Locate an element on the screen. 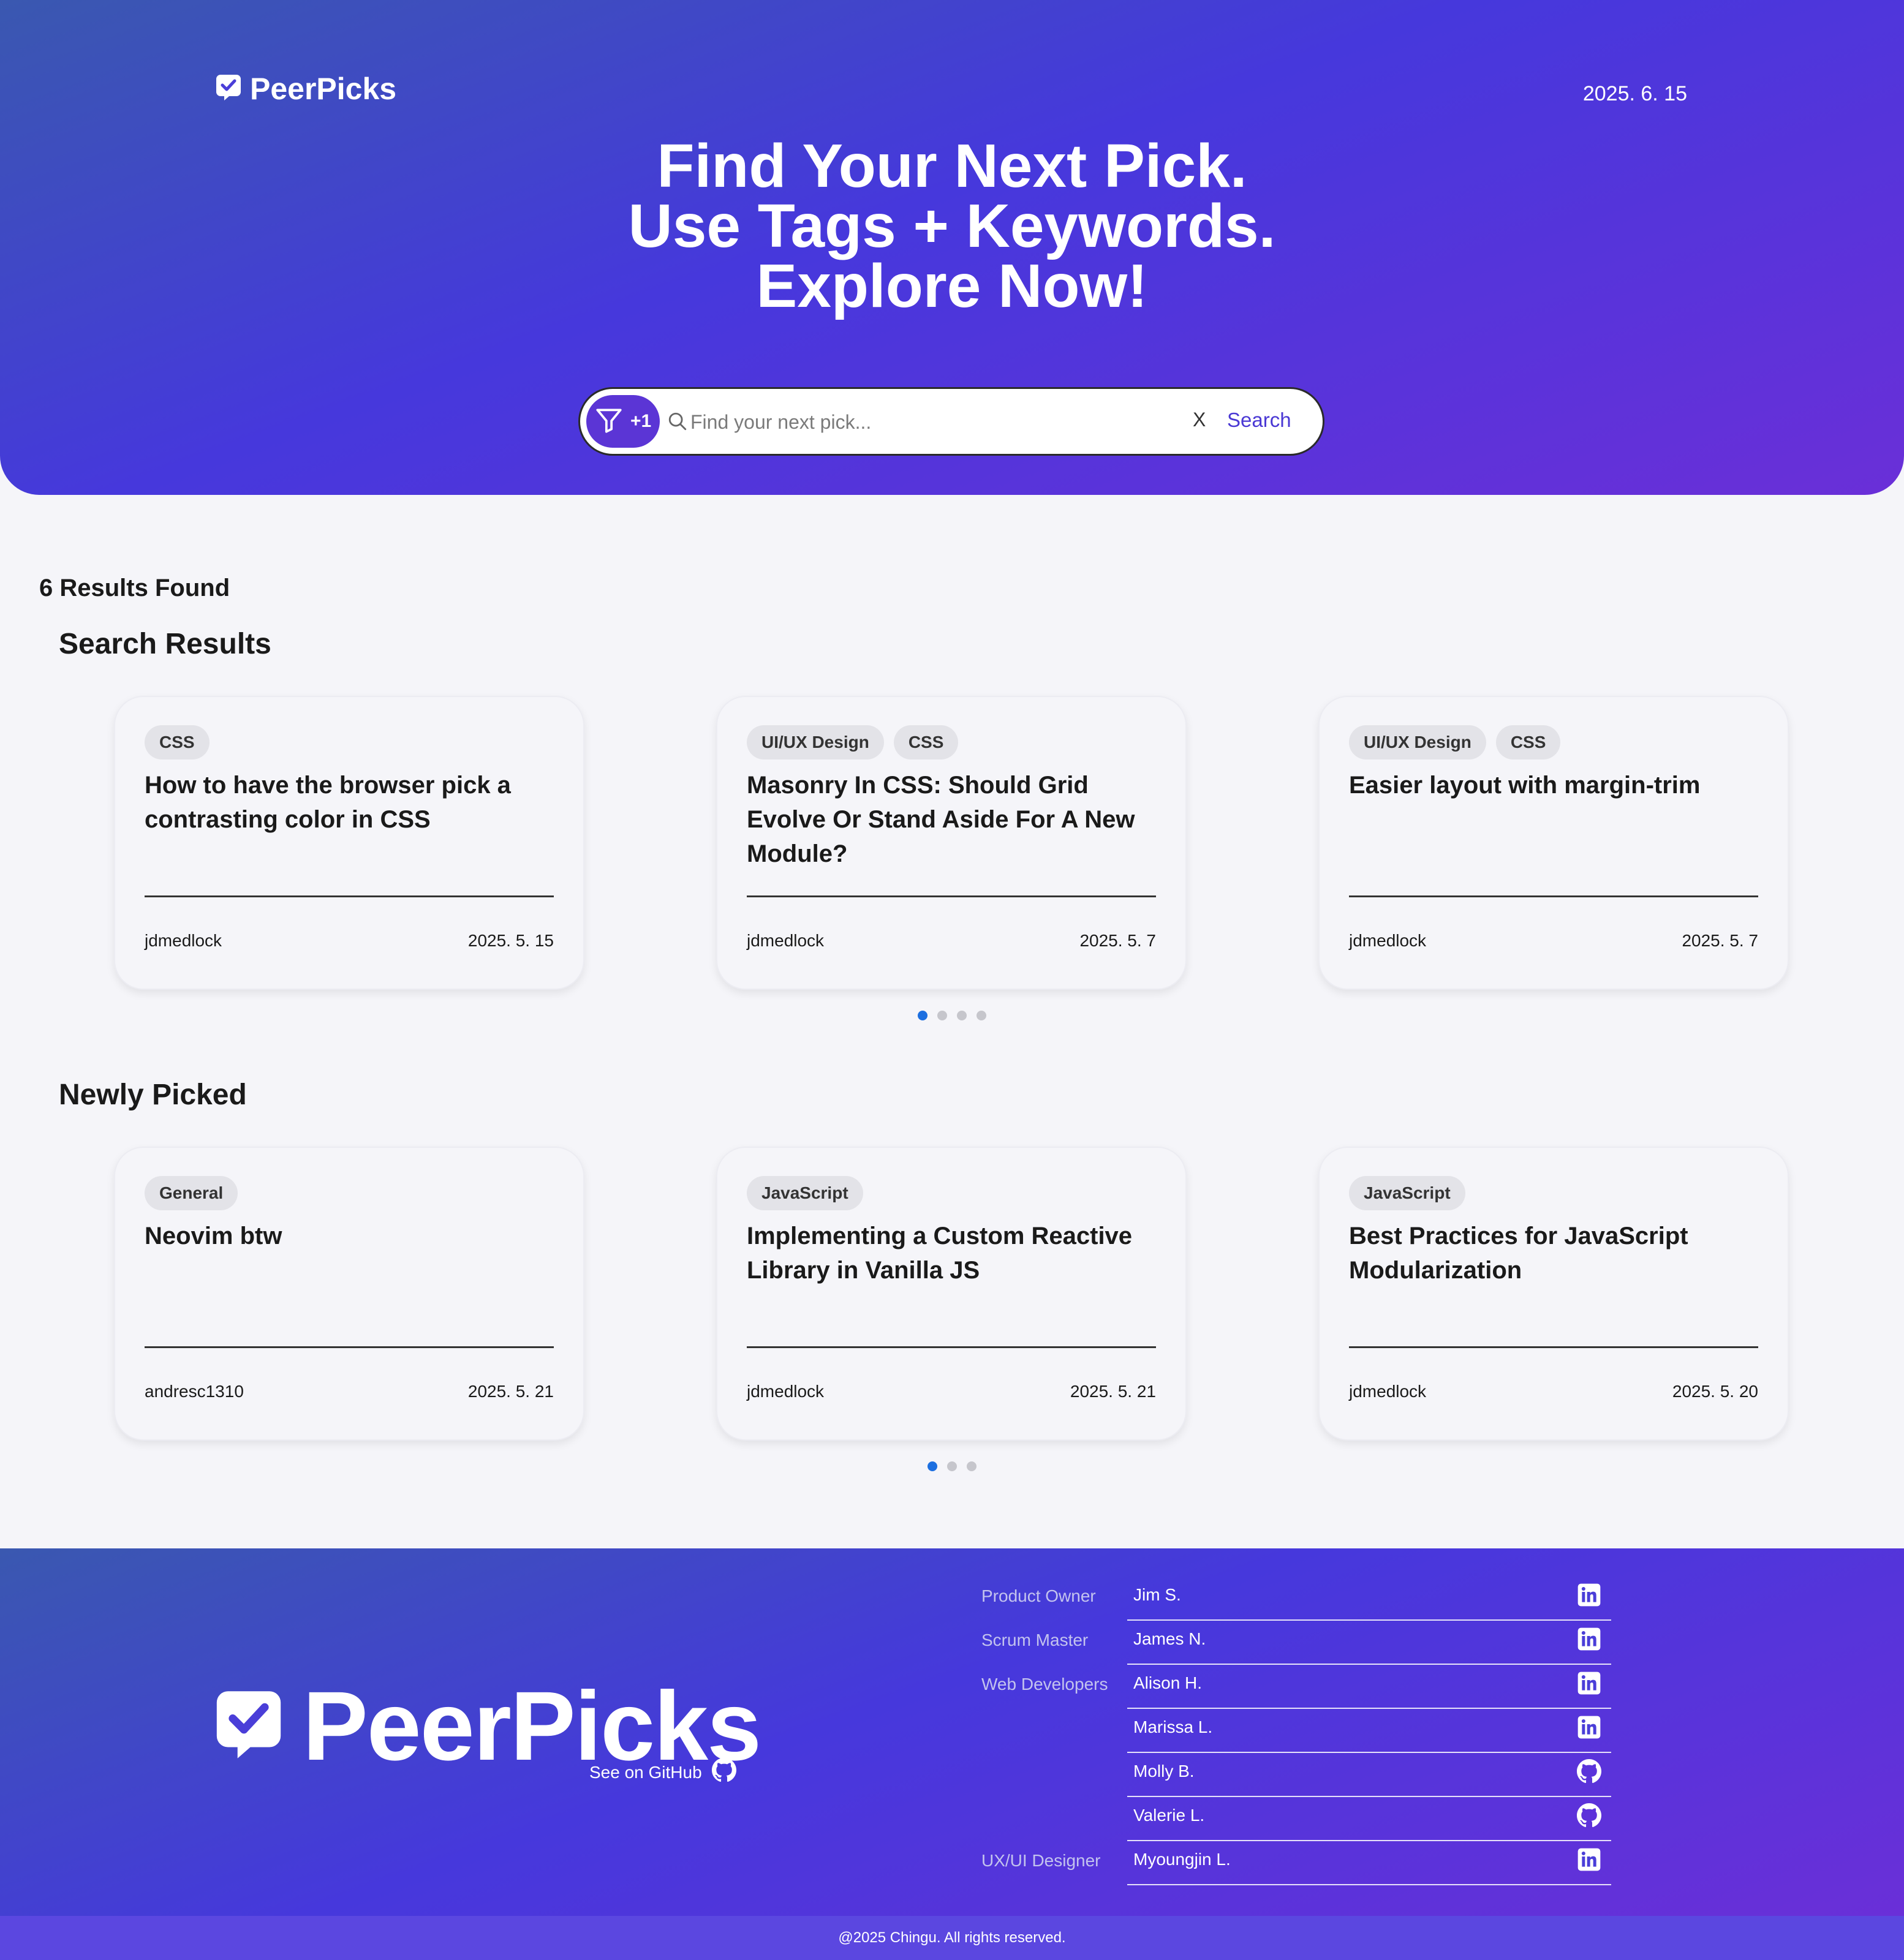  results-count: 6 Results Found is located at coordinates (134, 588).